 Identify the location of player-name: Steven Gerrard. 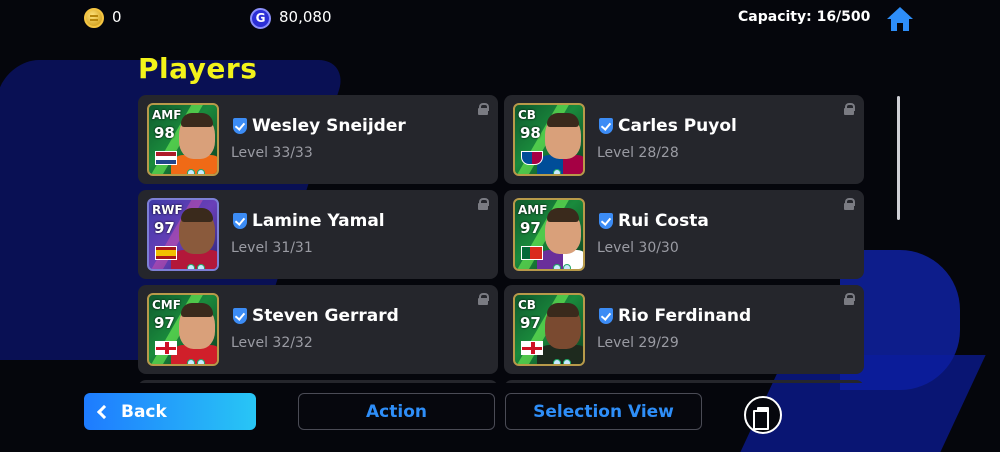
(325, 316).